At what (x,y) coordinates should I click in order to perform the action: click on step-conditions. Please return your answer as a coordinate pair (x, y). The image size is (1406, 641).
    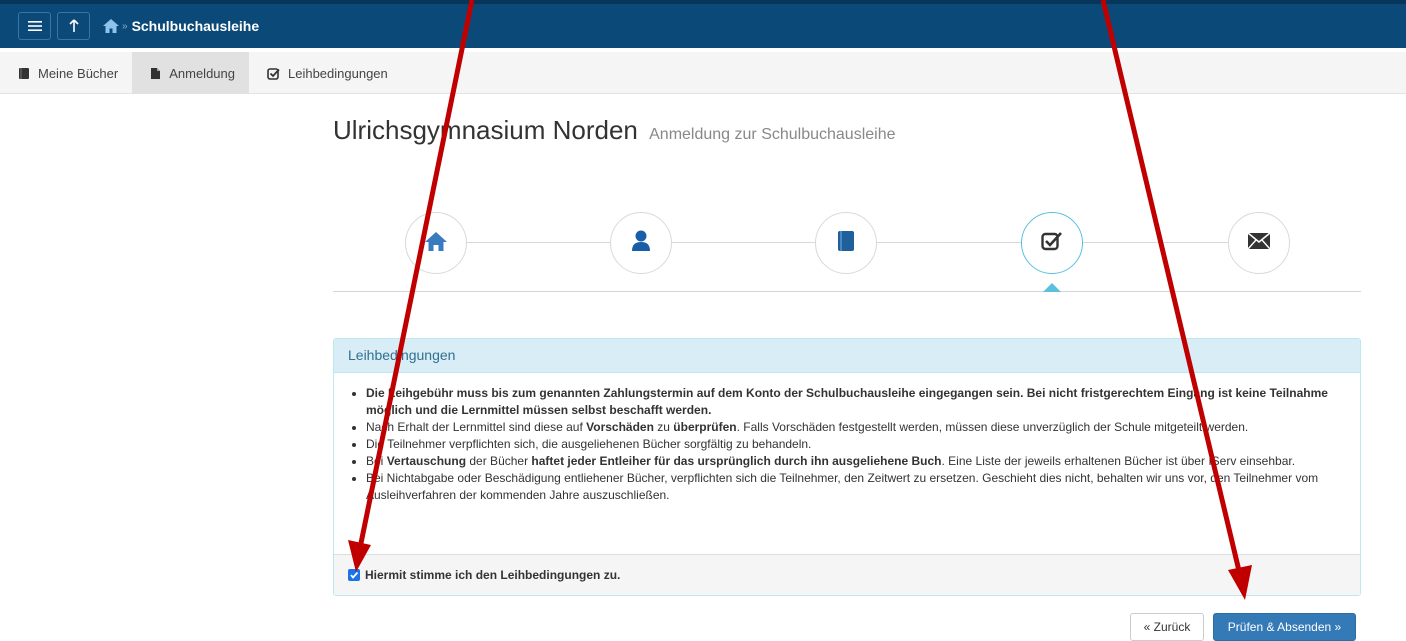
    Looking at the image, I should click on (1052, 243).